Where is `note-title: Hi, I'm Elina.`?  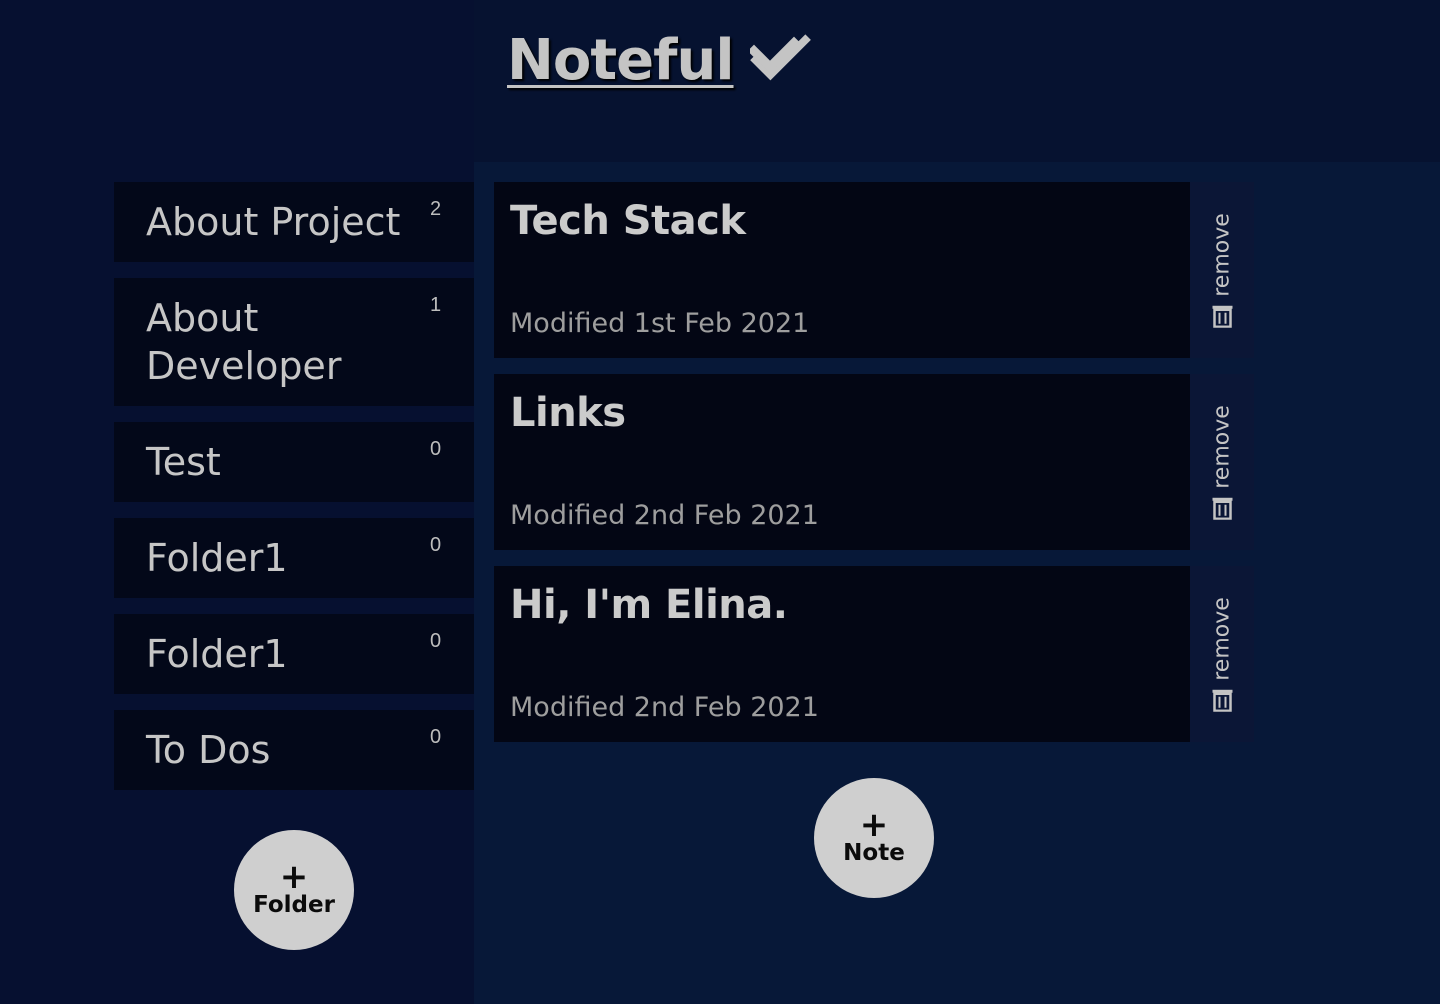
note-title: Hi, I'm Elina. is located at coordinates (649, 605).